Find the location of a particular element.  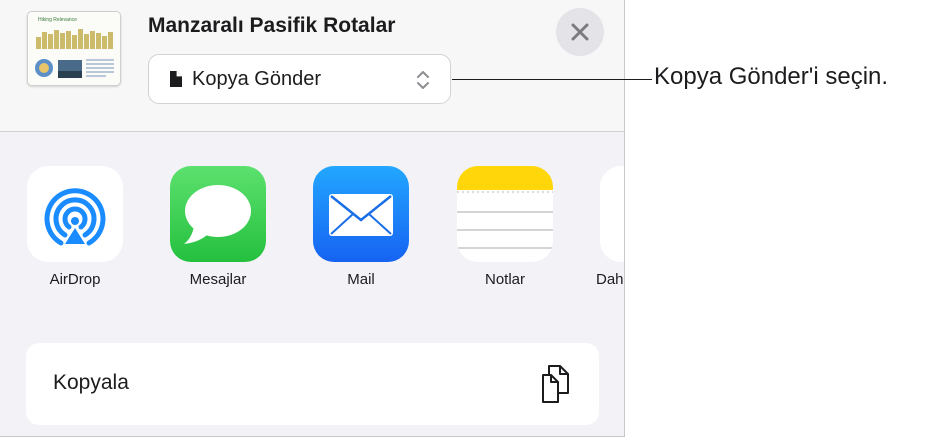

thumbnail-title: Hiking Relevance is located at coordinates (57, 20).